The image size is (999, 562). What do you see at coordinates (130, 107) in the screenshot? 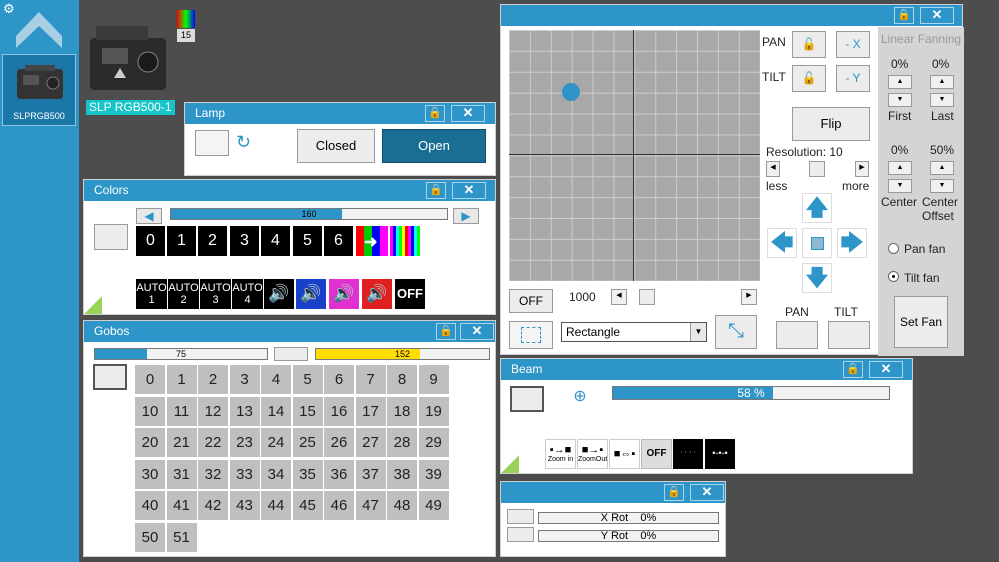
I see `fixture-name: SLP RGB500-1` at bounding box center [130, 107].